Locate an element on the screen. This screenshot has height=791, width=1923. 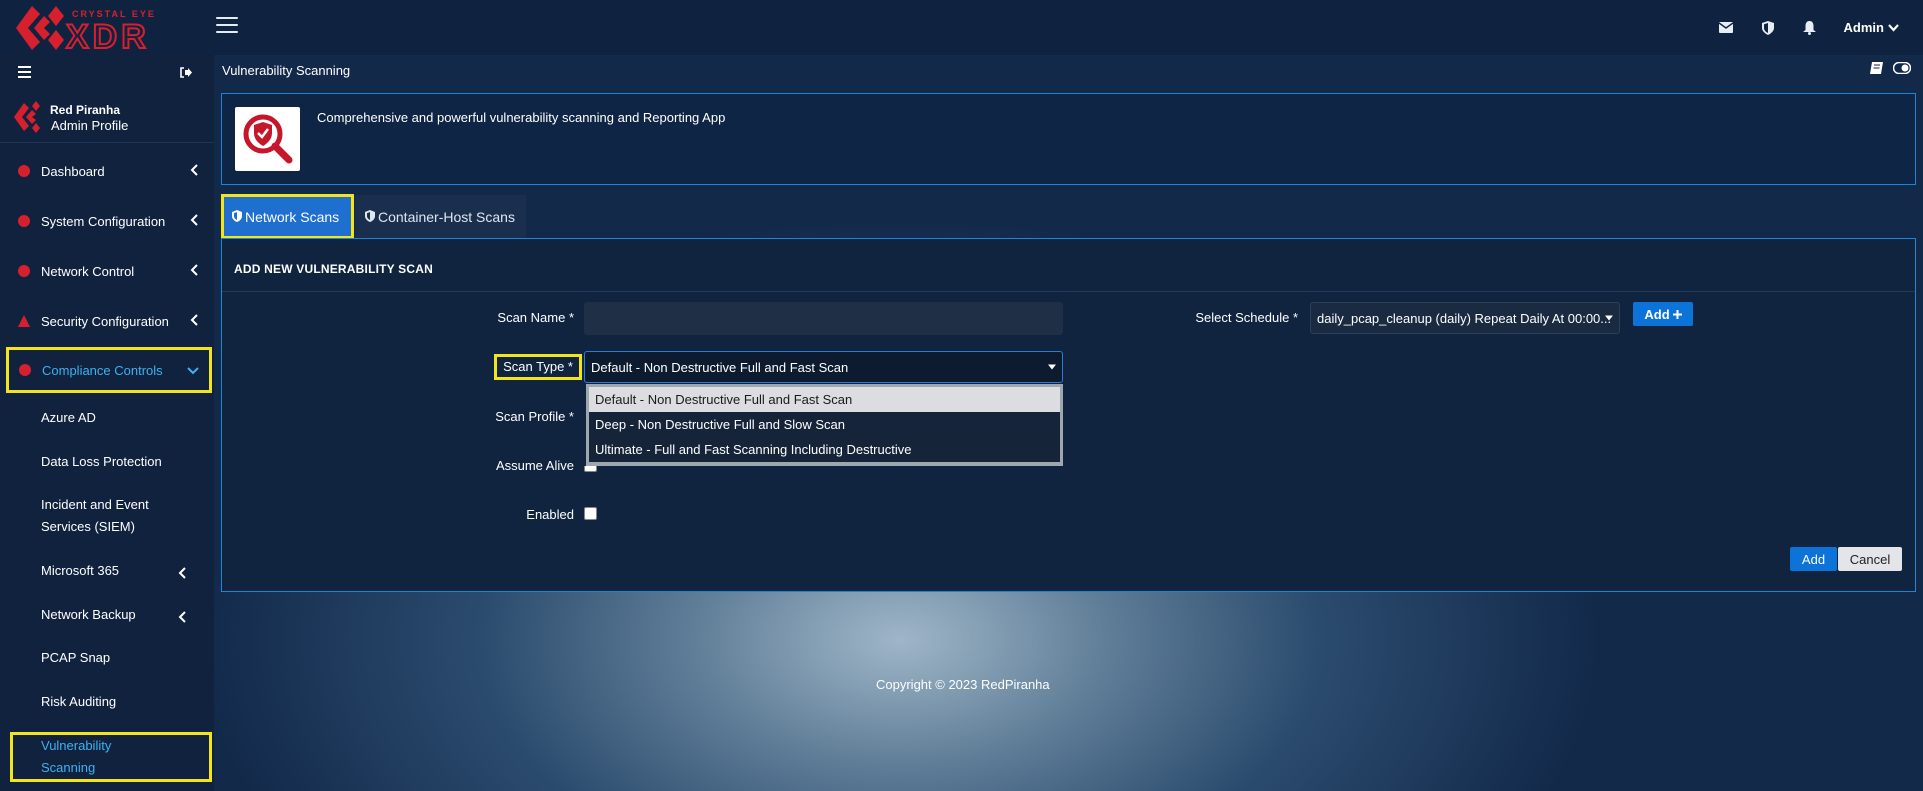
sidebar-subitem-data-loss-protection: Data Loss Protection is located at coordinates (121, 462).